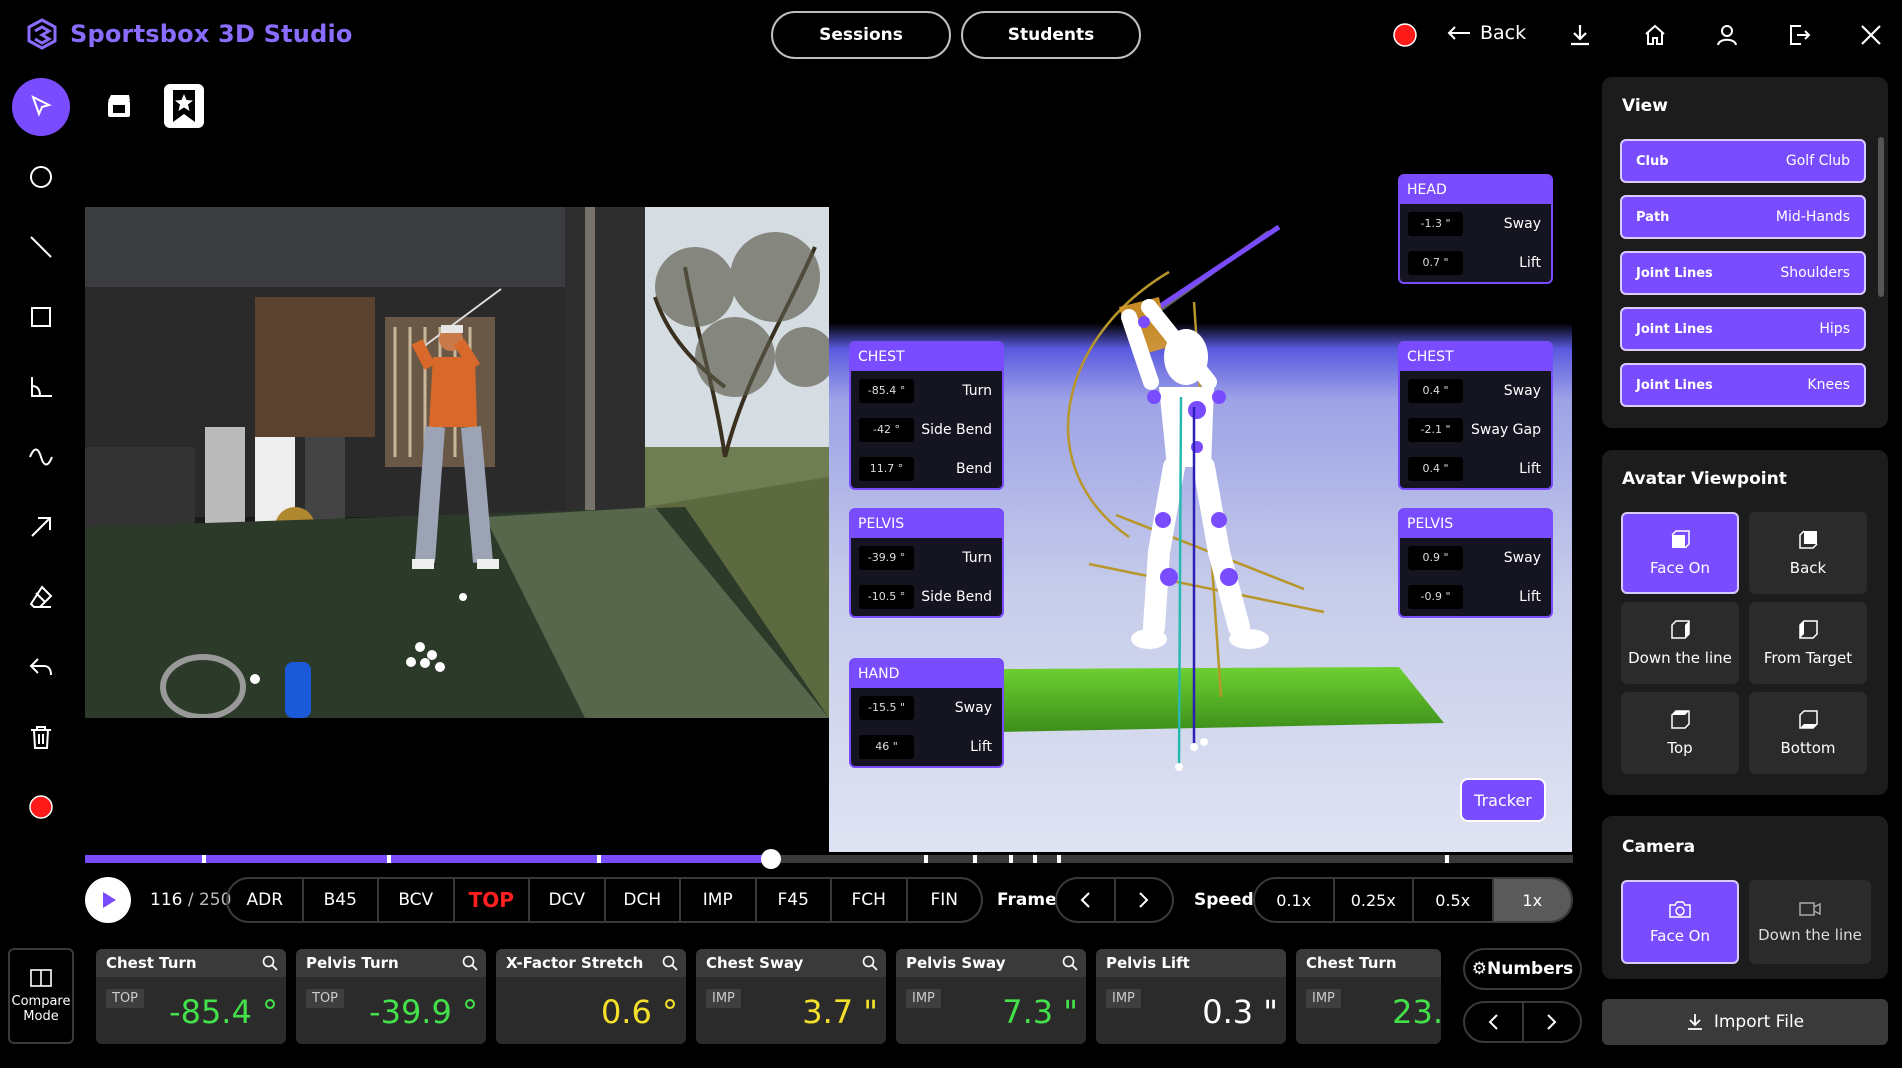  I want to click on home-icon, so click(1655, 35).